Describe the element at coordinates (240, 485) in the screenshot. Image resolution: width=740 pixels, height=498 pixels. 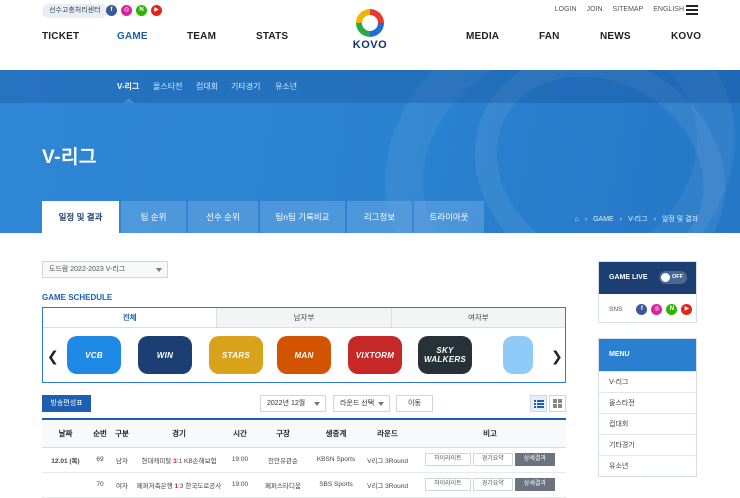
I see `time-cell: 19:00` at that location.